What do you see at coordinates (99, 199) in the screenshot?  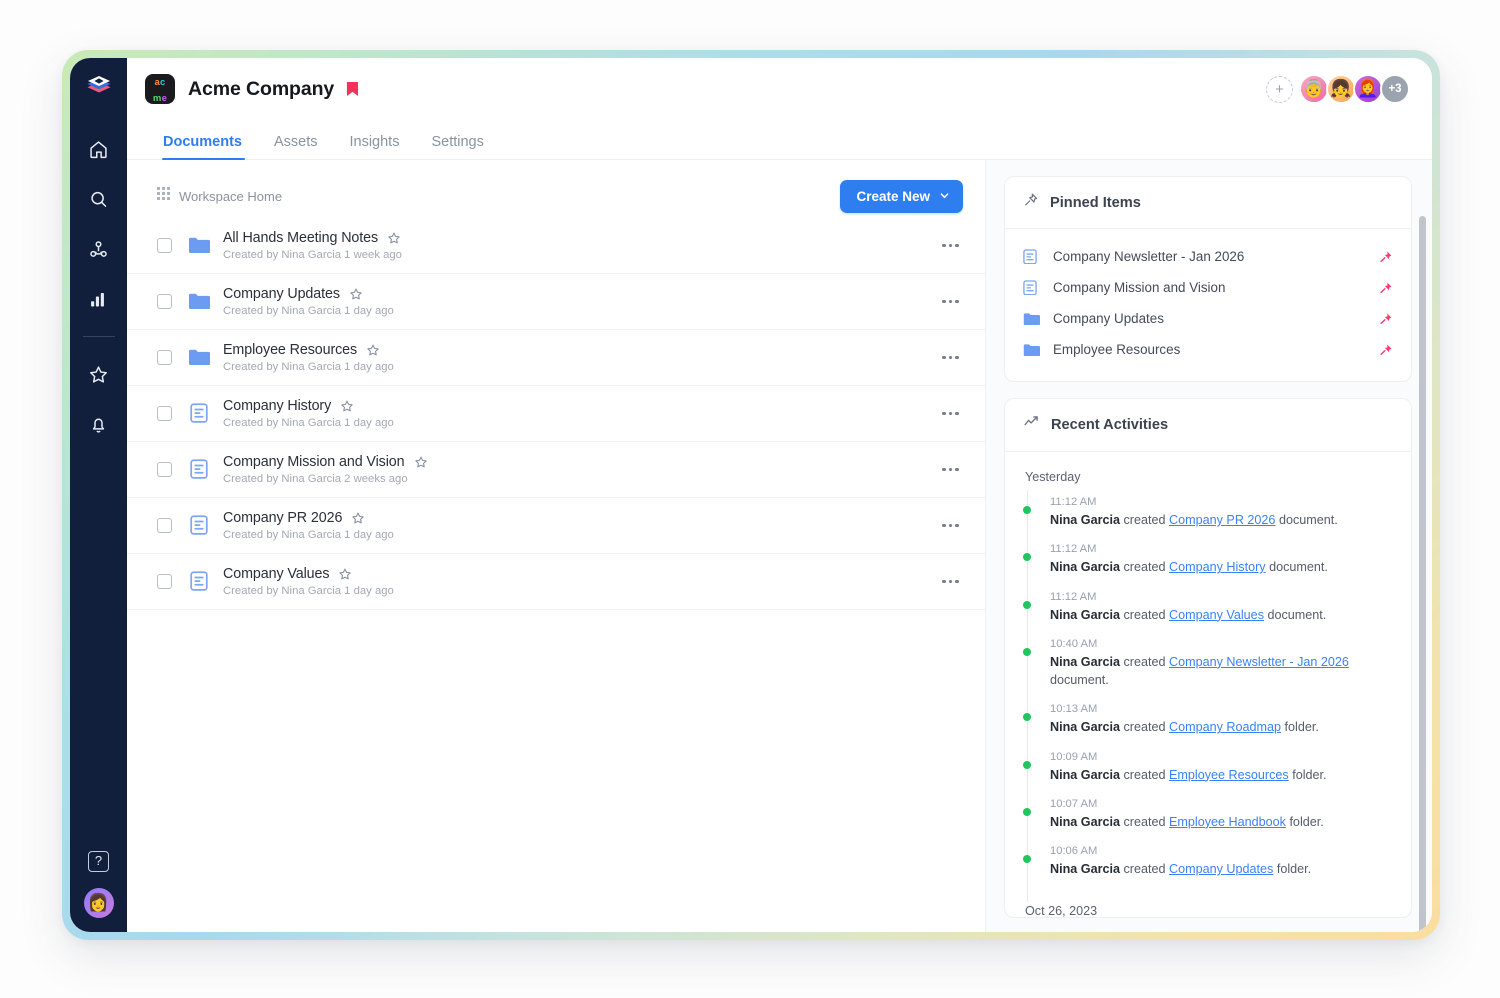 I see `sidebar-item-search` at bounding box center [99, 199].